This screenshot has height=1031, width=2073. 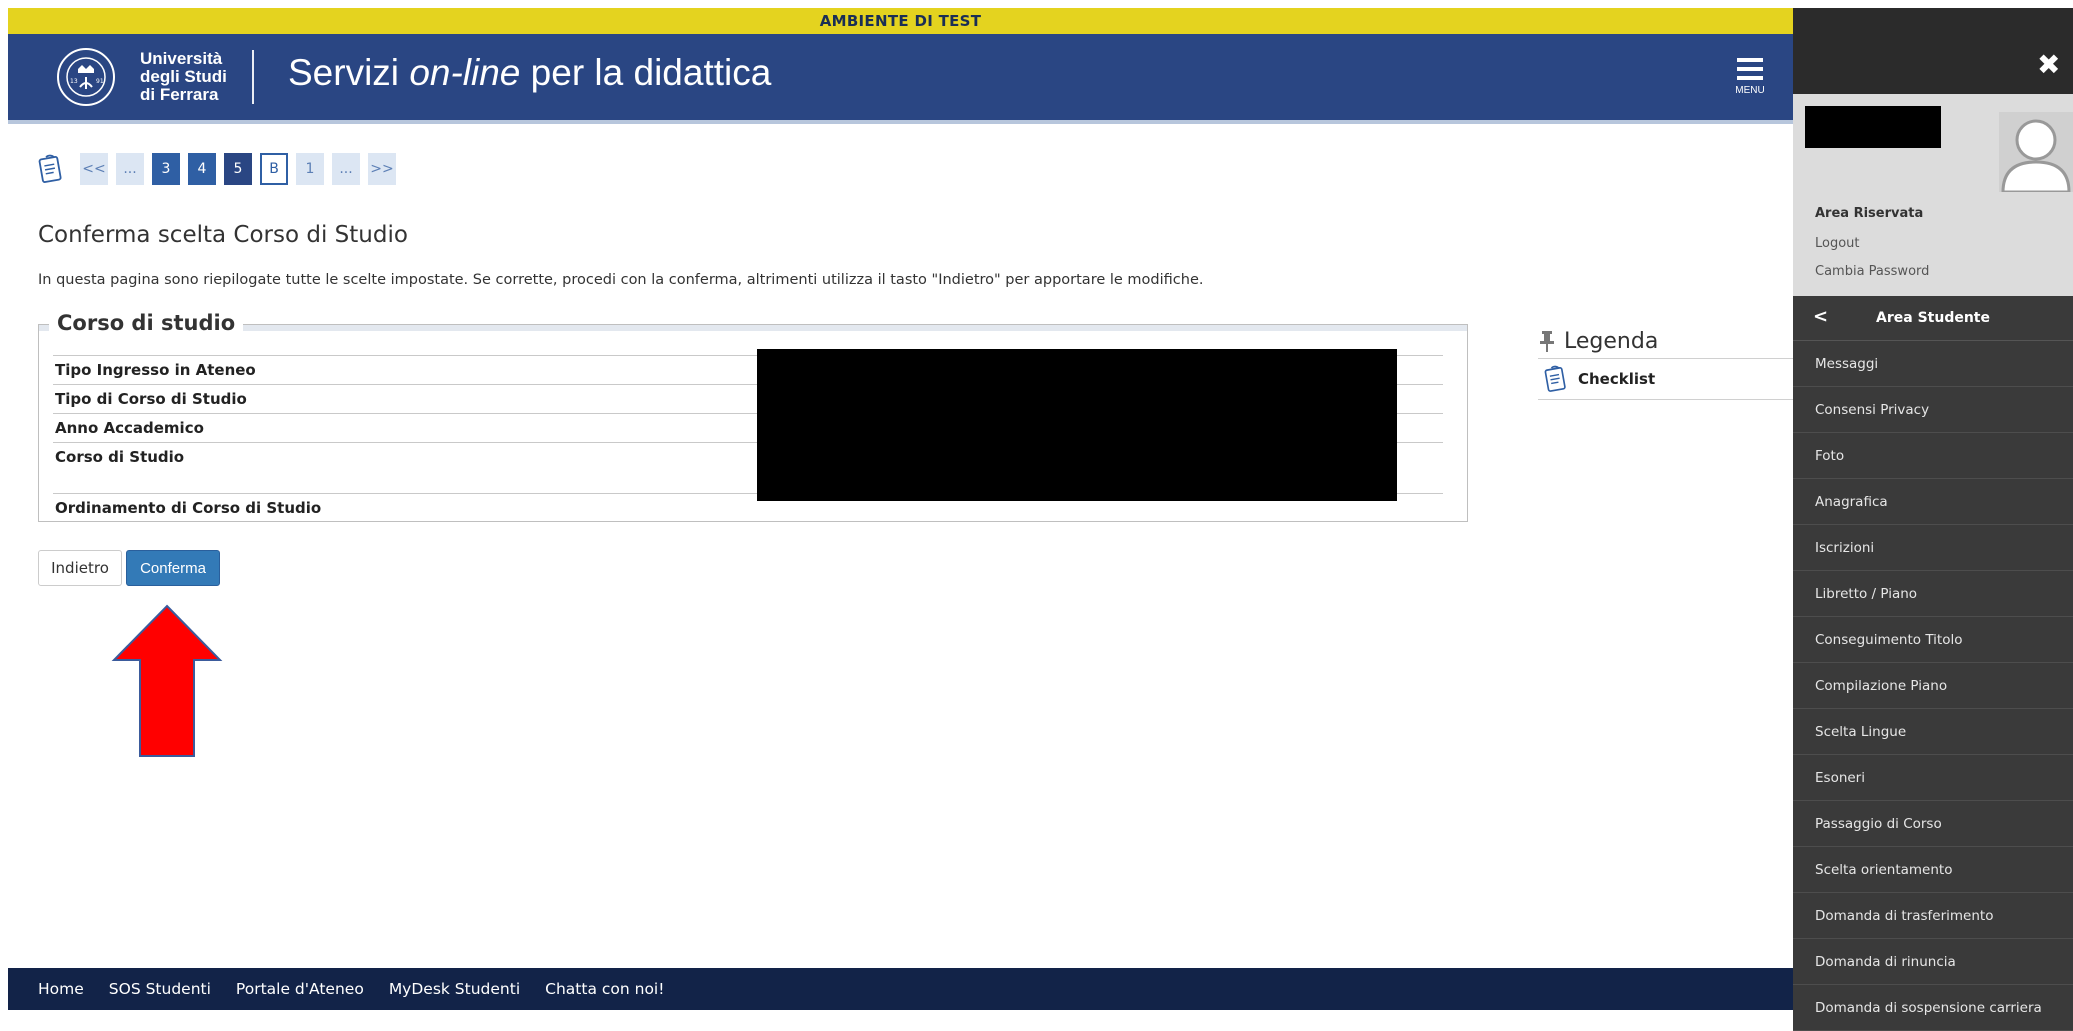 I want to click on legend-title-text: Legenda, so click(x=1611, y=341).